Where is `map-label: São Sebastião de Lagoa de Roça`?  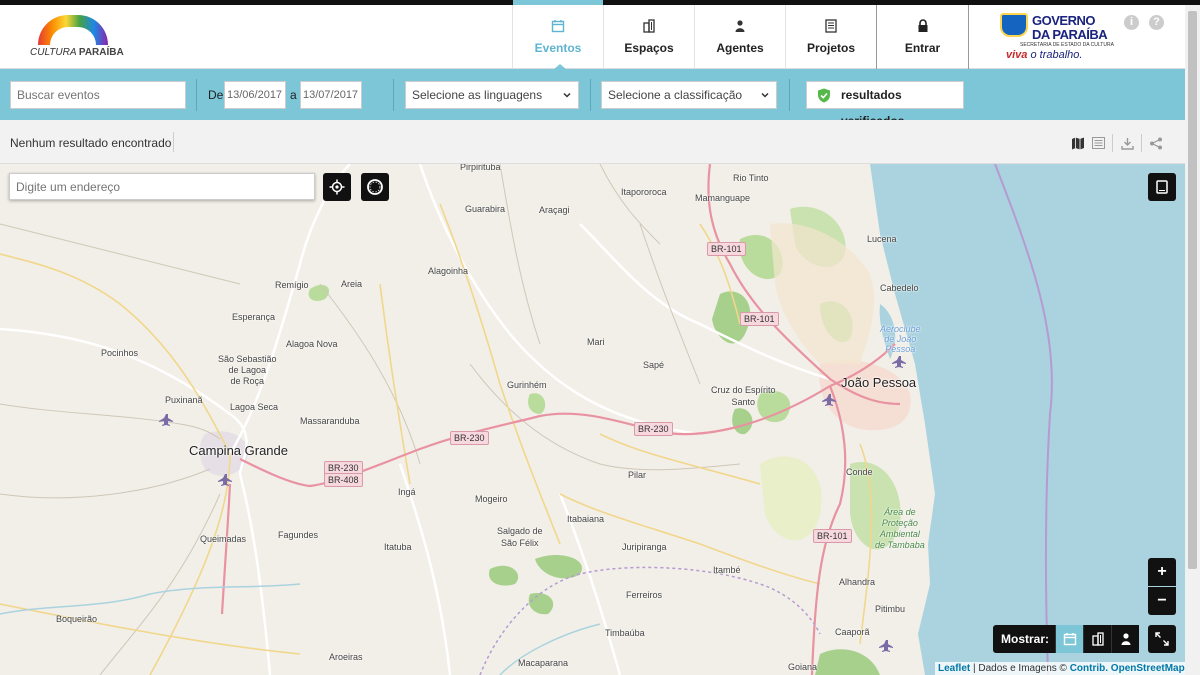
map-label: São Sebastião de Lagoa de Roça is located at coordinates (247, 370).